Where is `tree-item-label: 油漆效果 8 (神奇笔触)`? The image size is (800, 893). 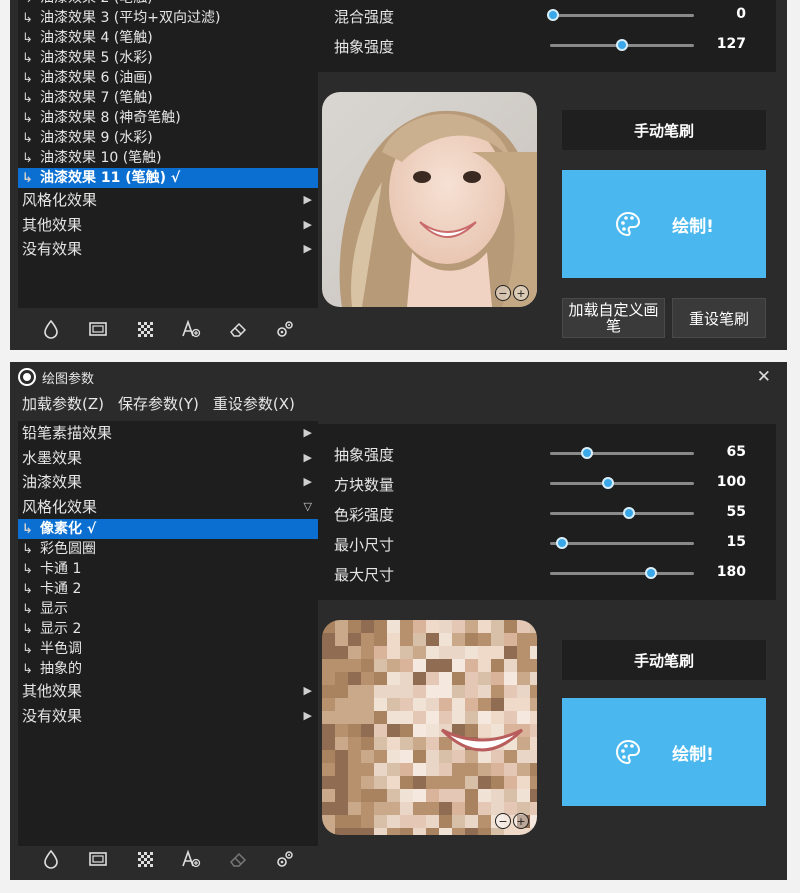
tree-item-label: 油漆效果 8 (神奇笔触) is located at coordinates (110, 118).